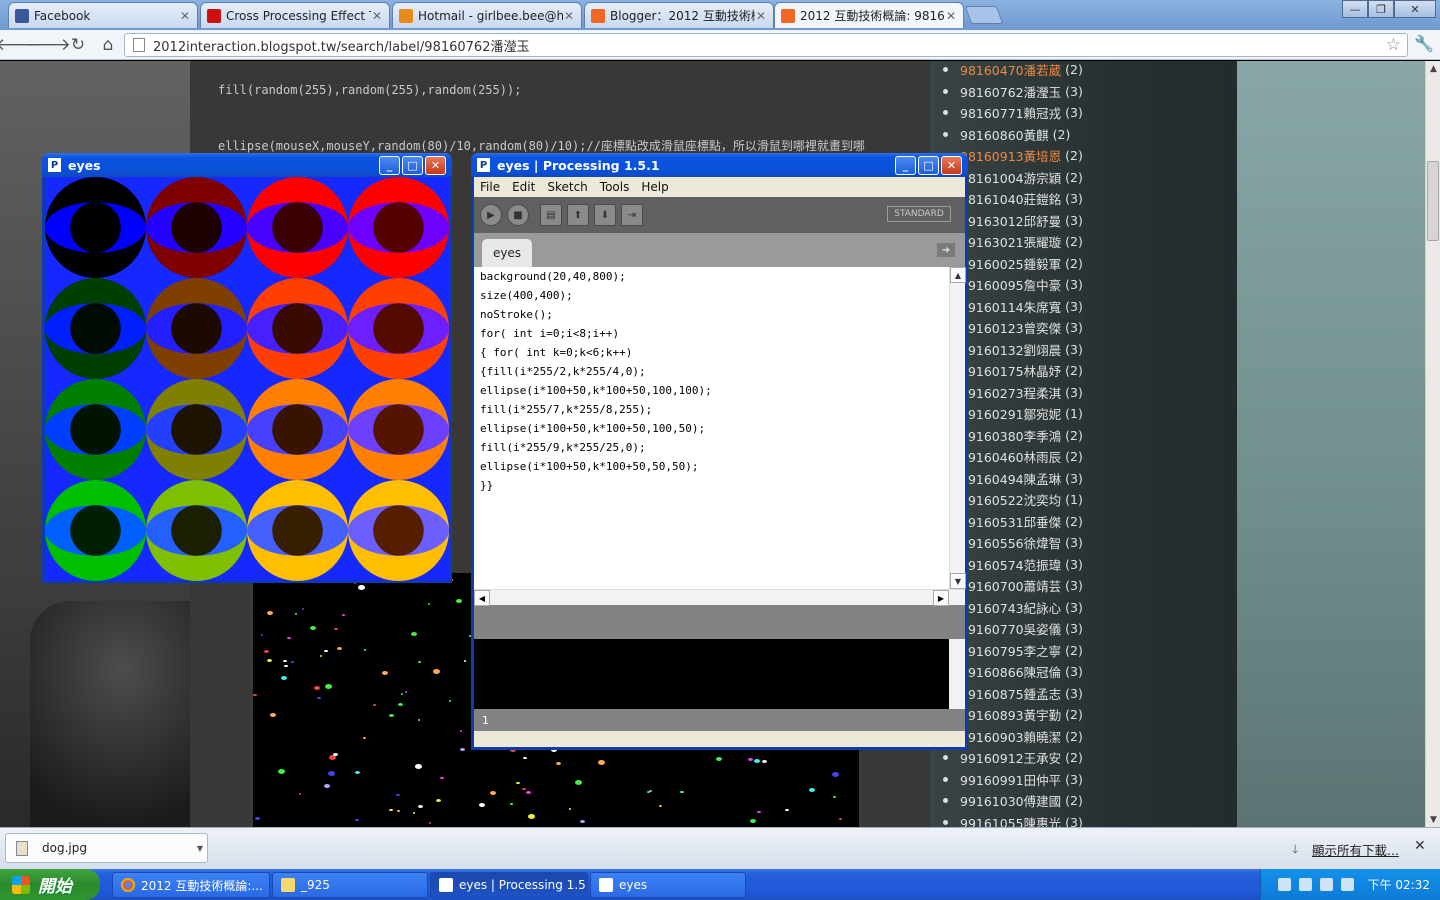 Image resolution: width=1440 pixels, height=900 pixels. What do you see at coordinates (719, 597) in the screenshot?
I see `editor-hscrollbar: ◀ ▶` at bounding box center [719, 597].